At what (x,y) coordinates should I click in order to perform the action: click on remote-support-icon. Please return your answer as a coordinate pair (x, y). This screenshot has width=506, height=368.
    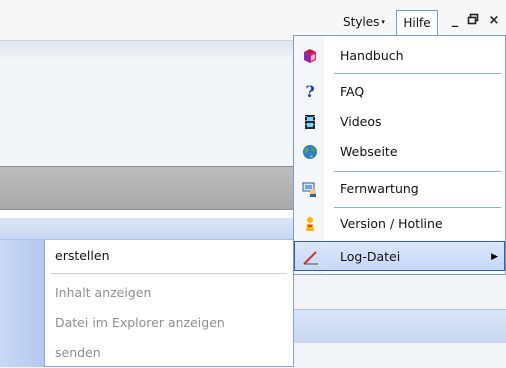
    Looking at the image, I should click on (310, 189).